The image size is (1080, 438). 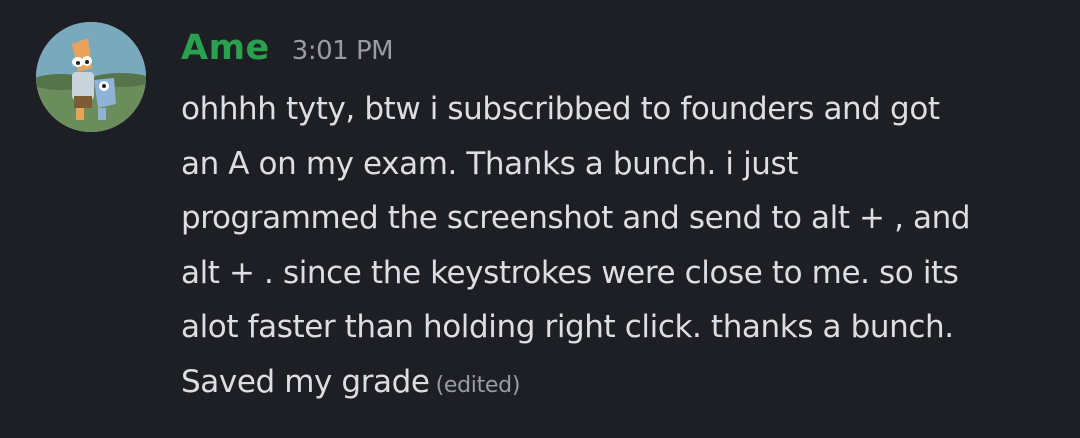 What do you see at coordinates (621, 384) in the screenshot?
I see `message-last-line: Saved my grade (edited)` at bounding box center [621, 384].